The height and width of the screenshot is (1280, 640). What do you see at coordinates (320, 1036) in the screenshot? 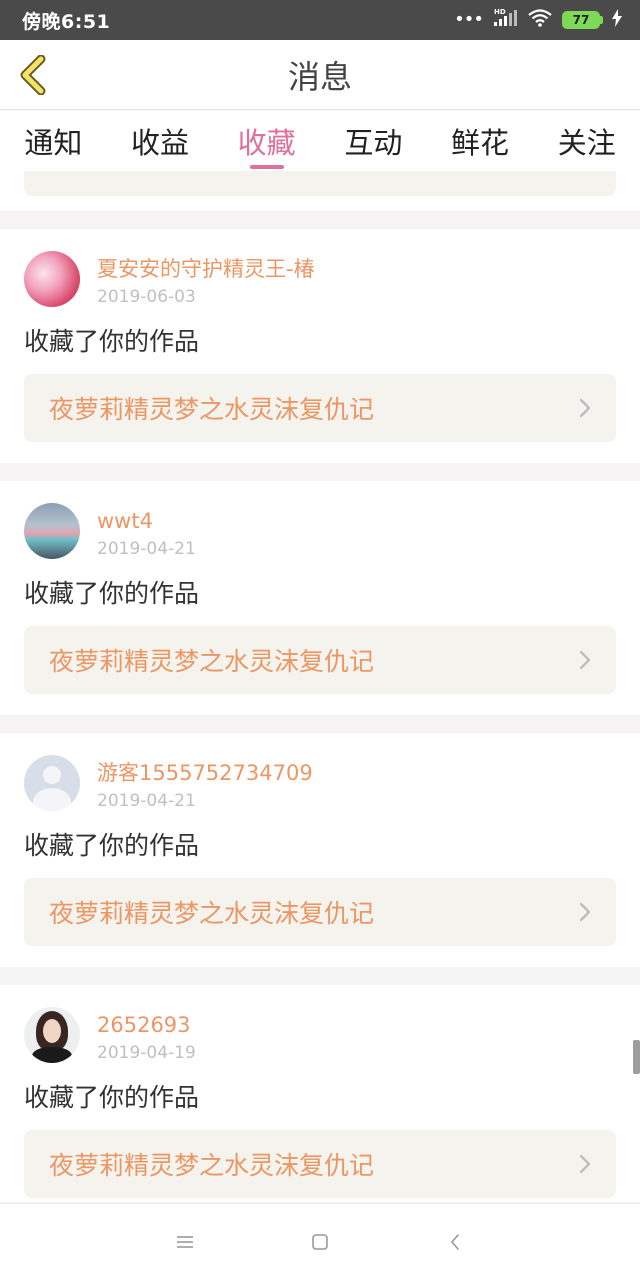
I see `user-row: 2652693 2019-04-19` at bounding box center [320, 1036].